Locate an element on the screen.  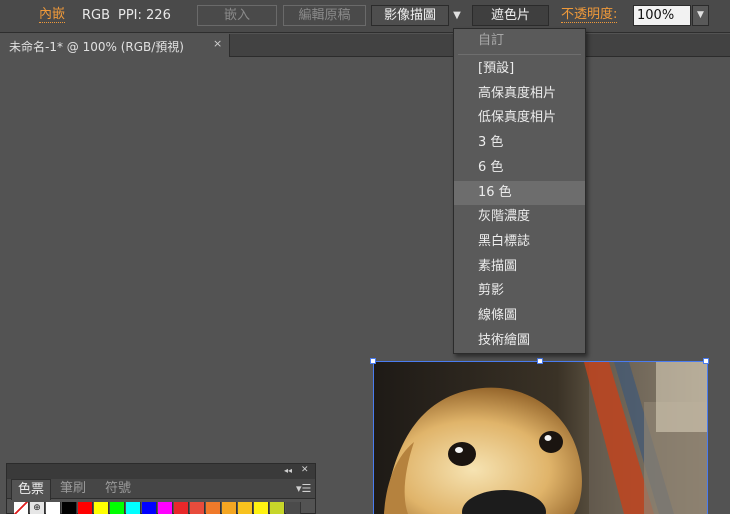
close-icon: × is located at coordinates (217, 43).